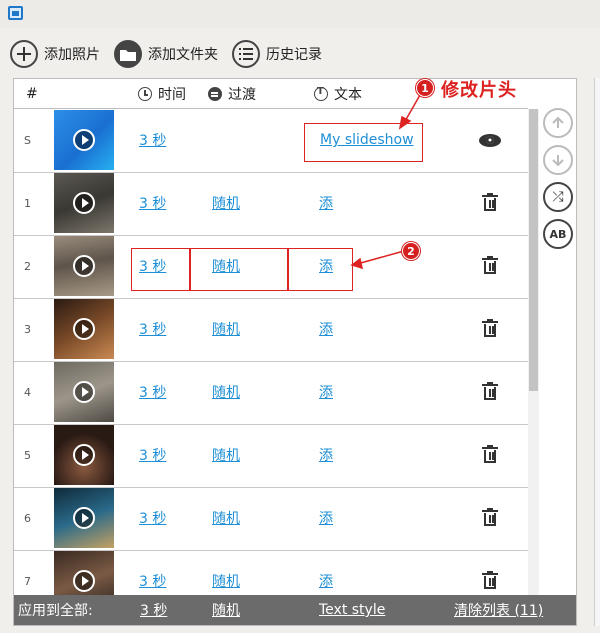 The height and width of the screenshot is (633, 600). Describe the element at coordinates (411, 251) in the screenshot. I see `annotation-badge-2: 2` at that location.